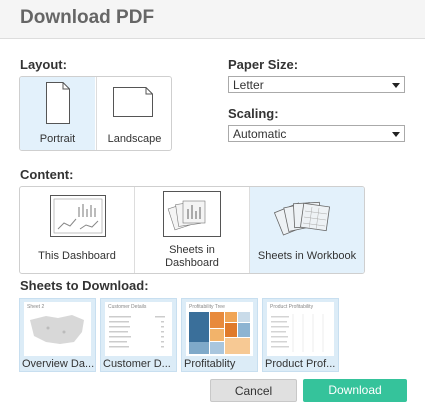 The width and height of the screenshot is (425, 419). I want to click on download-button: Download, so click(355, 390).